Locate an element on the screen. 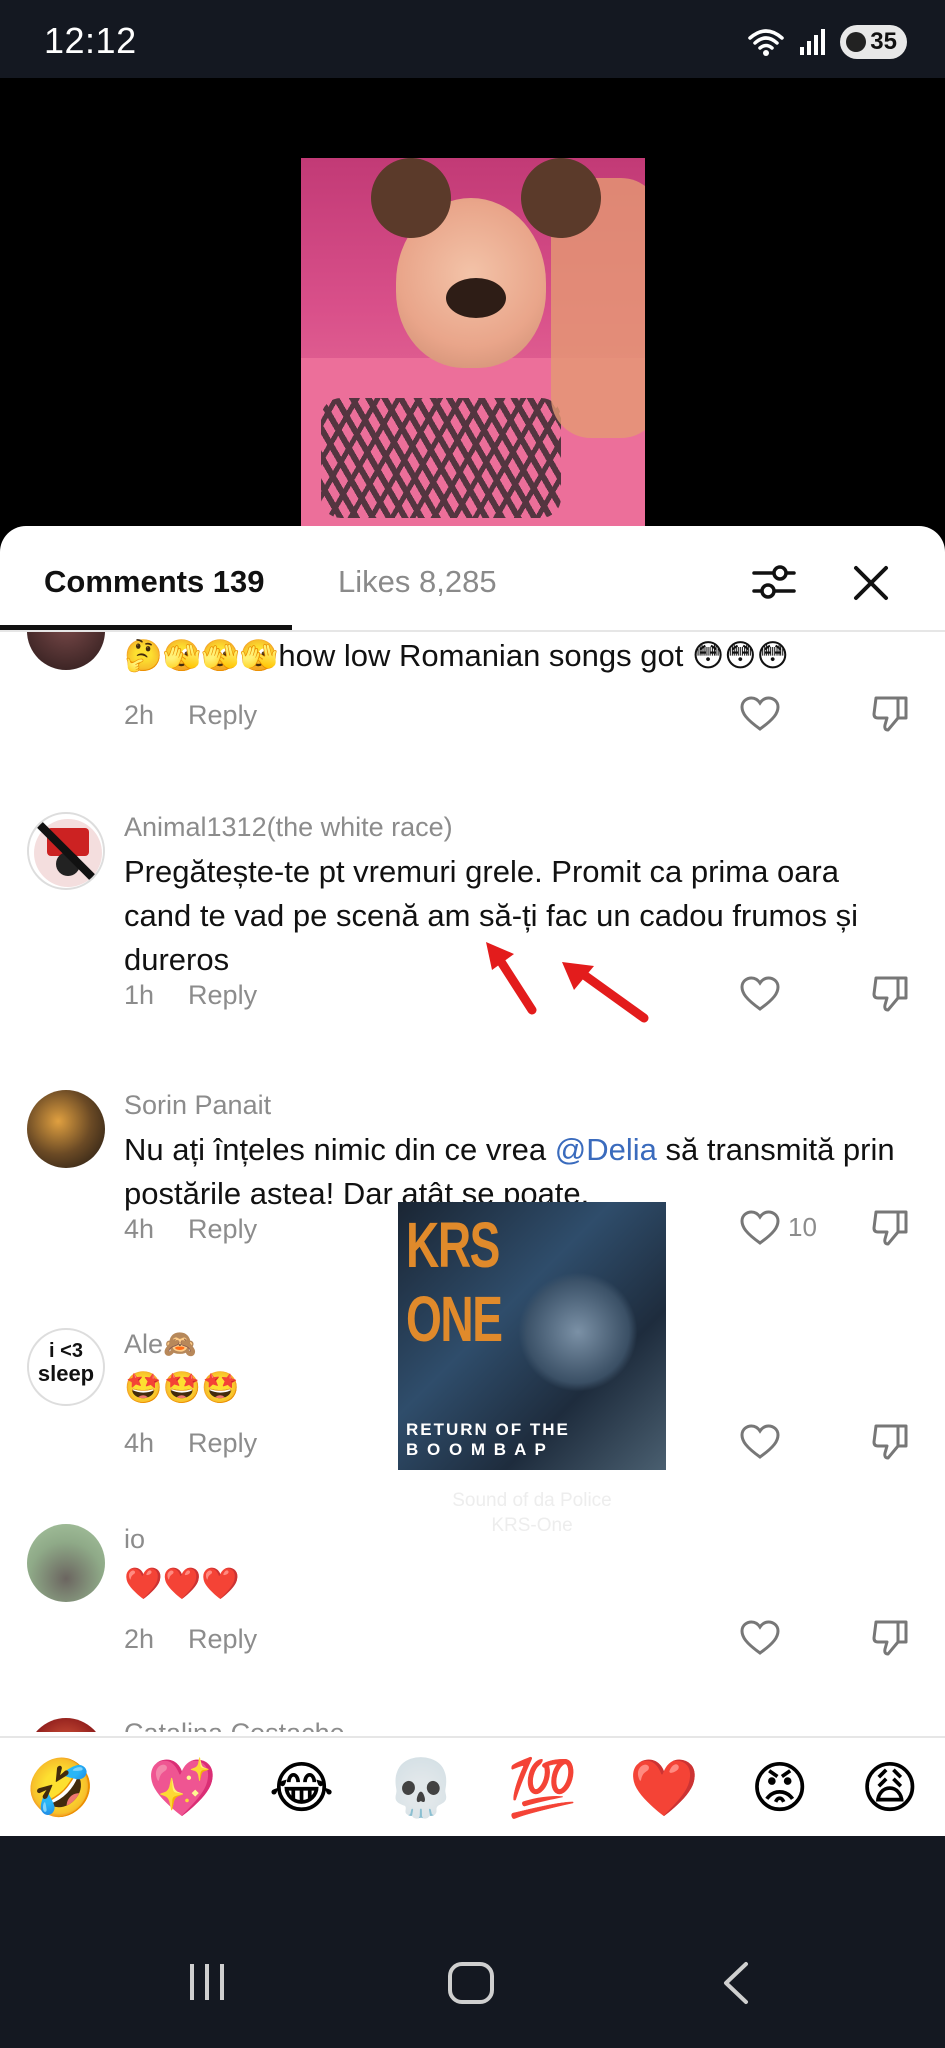 The width and height of the screenshot is (945, 2048). emoji-red-heart: ❤️ is located at coordinates (664, 1788).